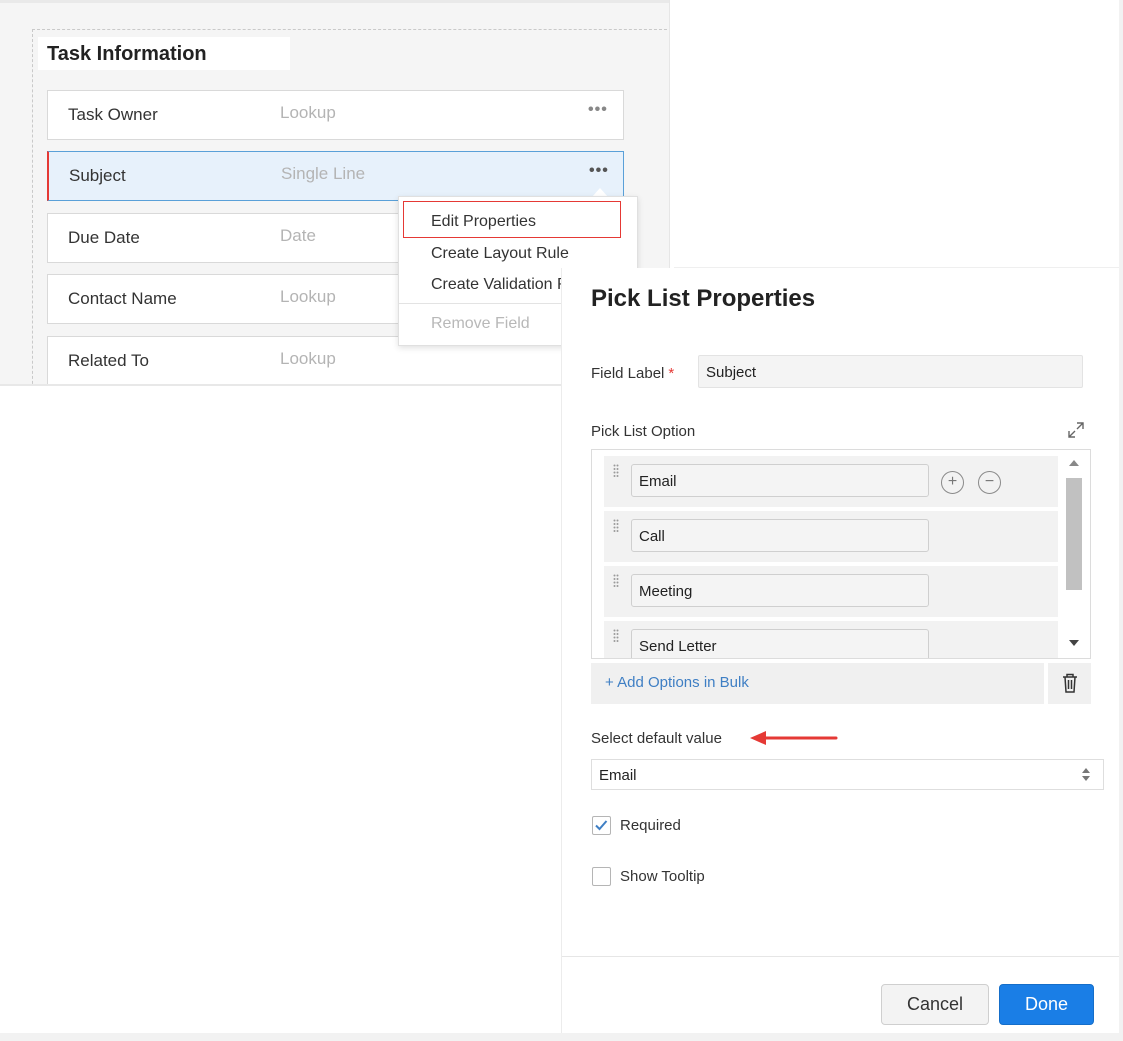  Describe the element at coordinates (561, 1037) in the screenshot. I see `bottom-edge-strip` at that location.